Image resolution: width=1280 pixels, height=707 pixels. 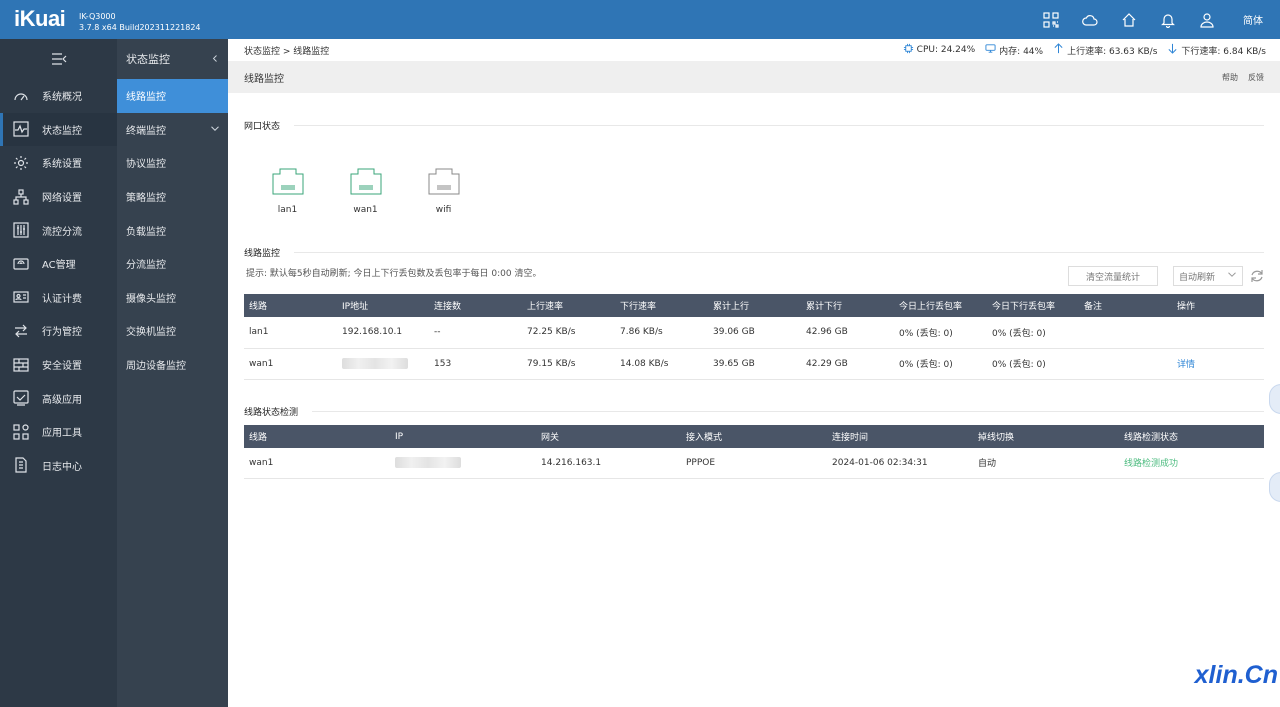 I want to click on subnav-item-line-monitor: 线路监控, so click(x=172, y=96).